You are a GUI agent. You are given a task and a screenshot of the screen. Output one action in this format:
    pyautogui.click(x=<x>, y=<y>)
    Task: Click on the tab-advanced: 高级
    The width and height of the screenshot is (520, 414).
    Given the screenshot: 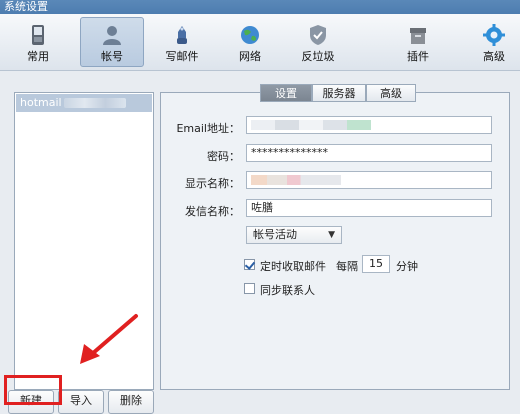 What is the action you would take?
    pyautogui.click(x=391, y=93)
    